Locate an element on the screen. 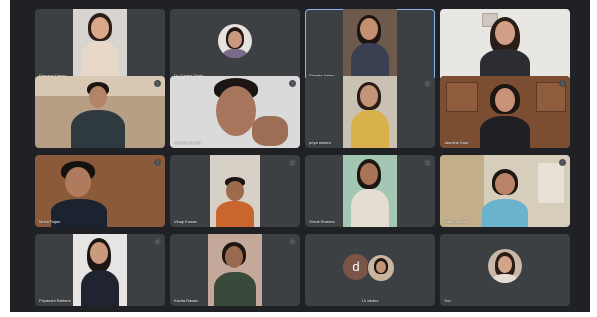  others-initial-avatar: d is located at coordinates (356, 267).